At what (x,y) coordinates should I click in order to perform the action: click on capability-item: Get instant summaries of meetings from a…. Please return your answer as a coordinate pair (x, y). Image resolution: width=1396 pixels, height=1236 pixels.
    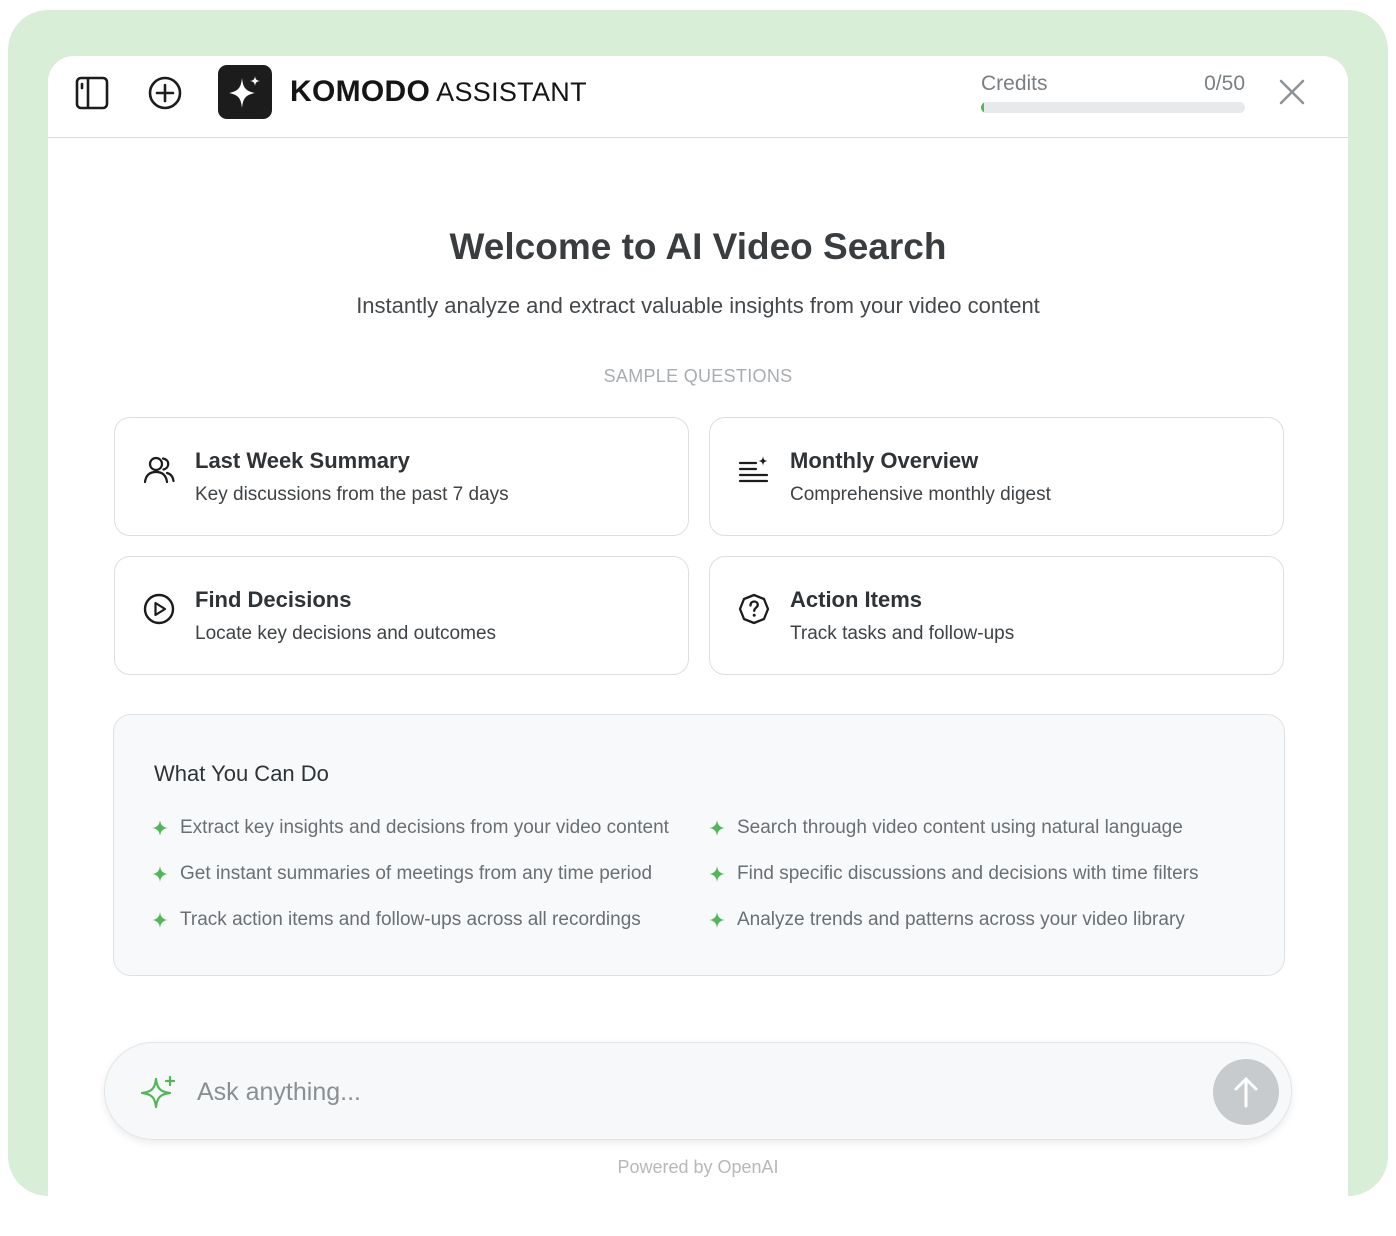
    Looking at the image, I should click on (402, 874).